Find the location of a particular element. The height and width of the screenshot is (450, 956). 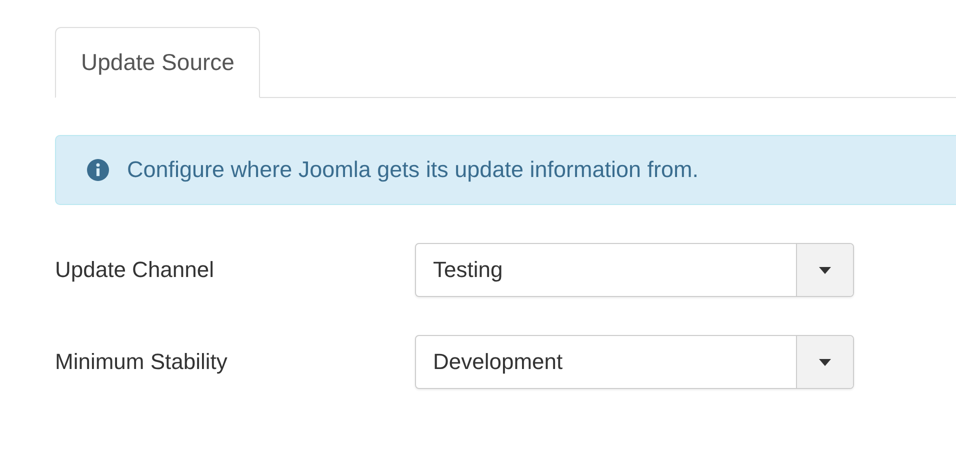

tab: Update Source is located at coordinates (157, 62).